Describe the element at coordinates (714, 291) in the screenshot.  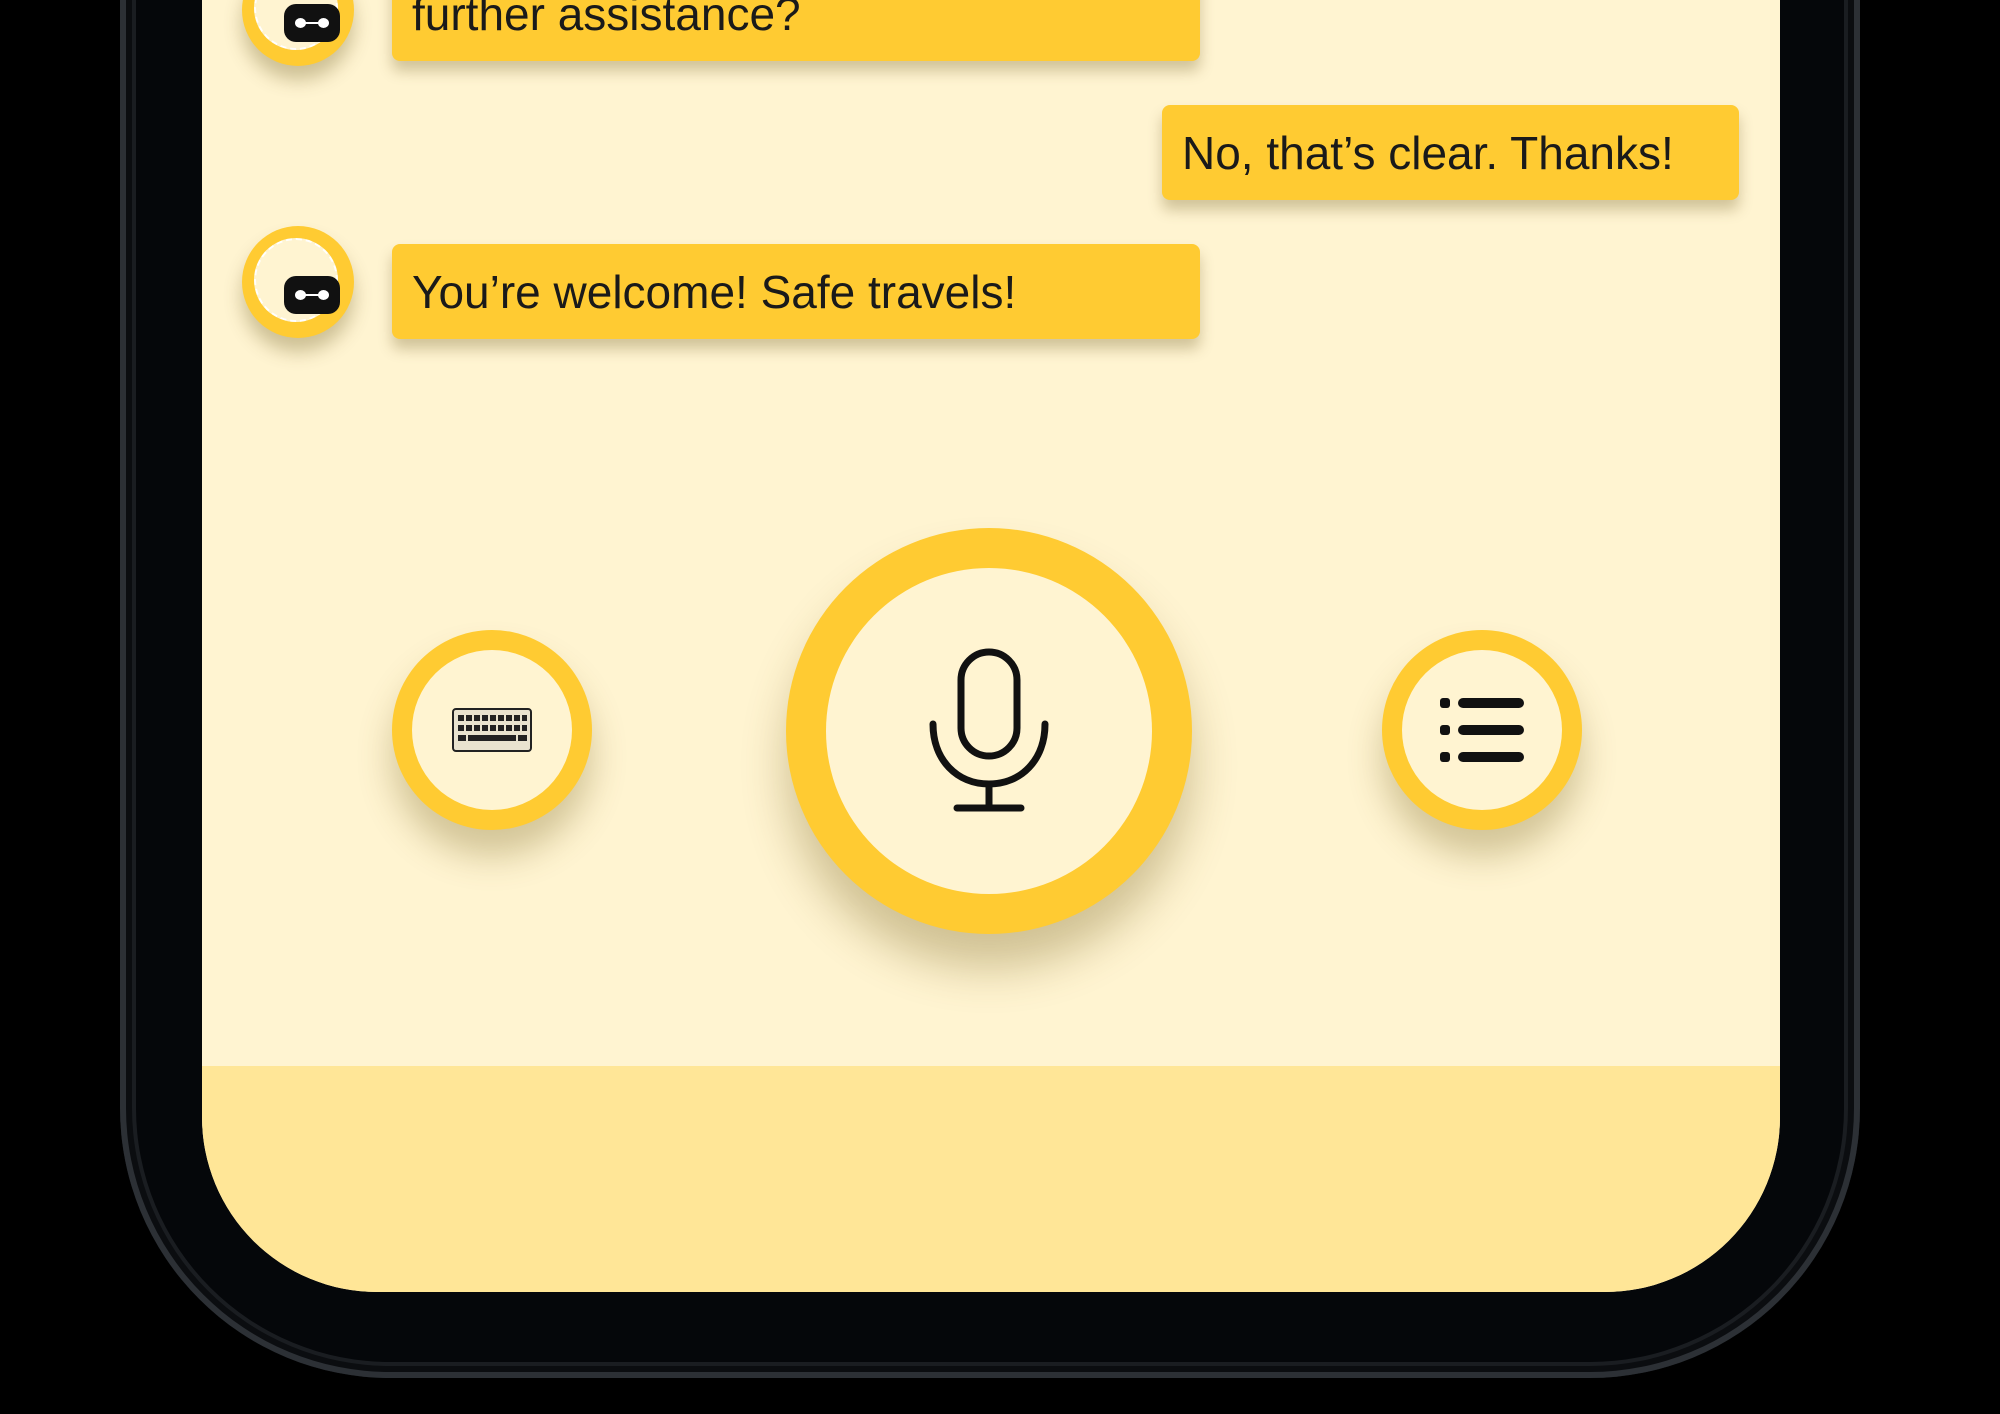
I see `message-text: You’re welcome! Safe travels!` at that location.